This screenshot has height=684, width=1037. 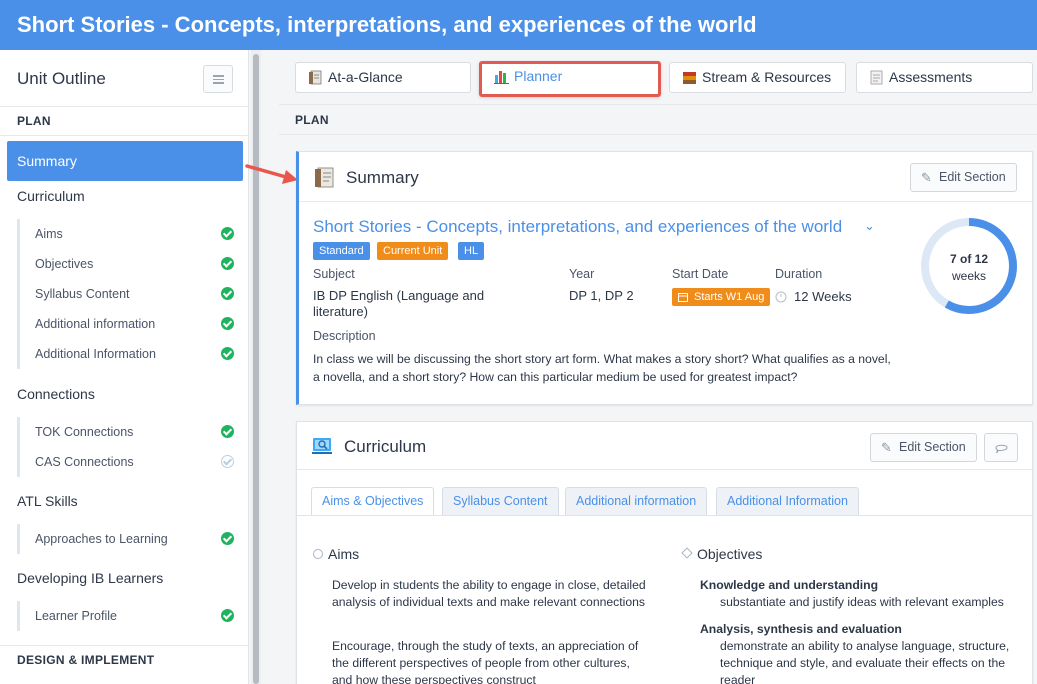 I want to click on tab-at-a-glance: At-a-Glance, so click(x=383, y=77).